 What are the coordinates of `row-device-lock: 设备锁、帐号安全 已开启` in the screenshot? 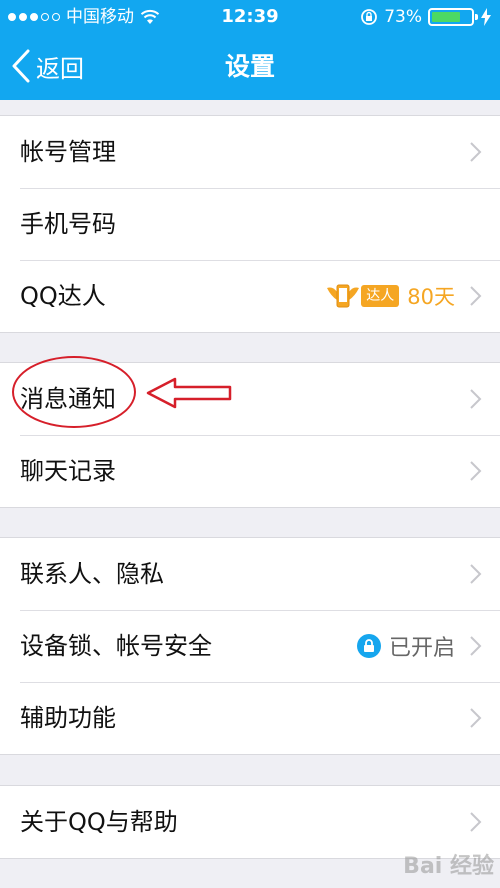 It's located at (250, 646).